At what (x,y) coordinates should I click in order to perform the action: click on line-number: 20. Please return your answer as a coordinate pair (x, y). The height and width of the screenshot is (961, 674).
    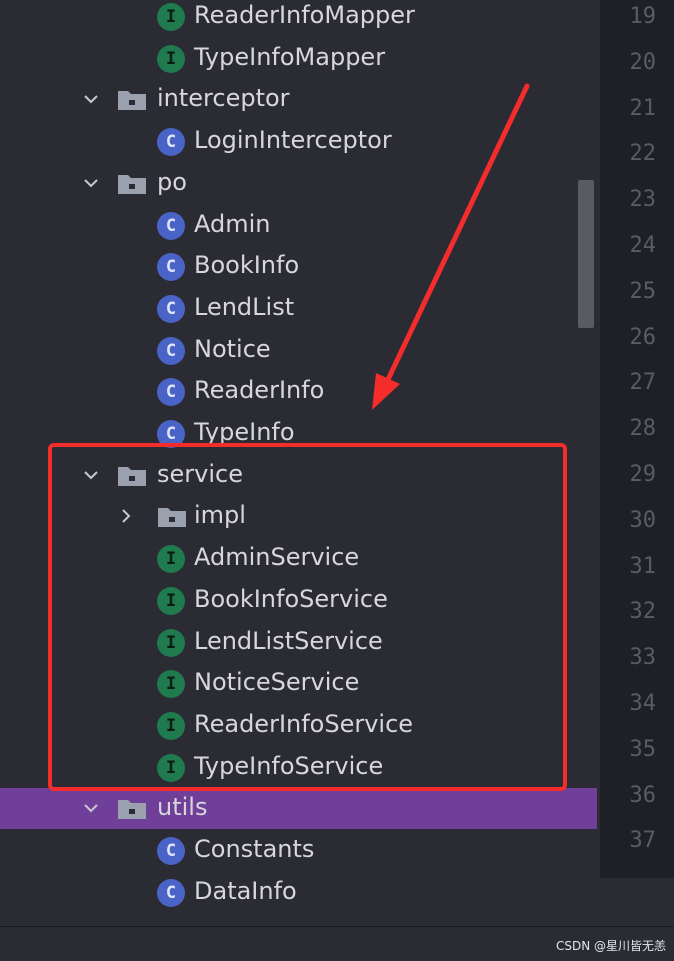
    Looking at the image, I should click on (643, 62).